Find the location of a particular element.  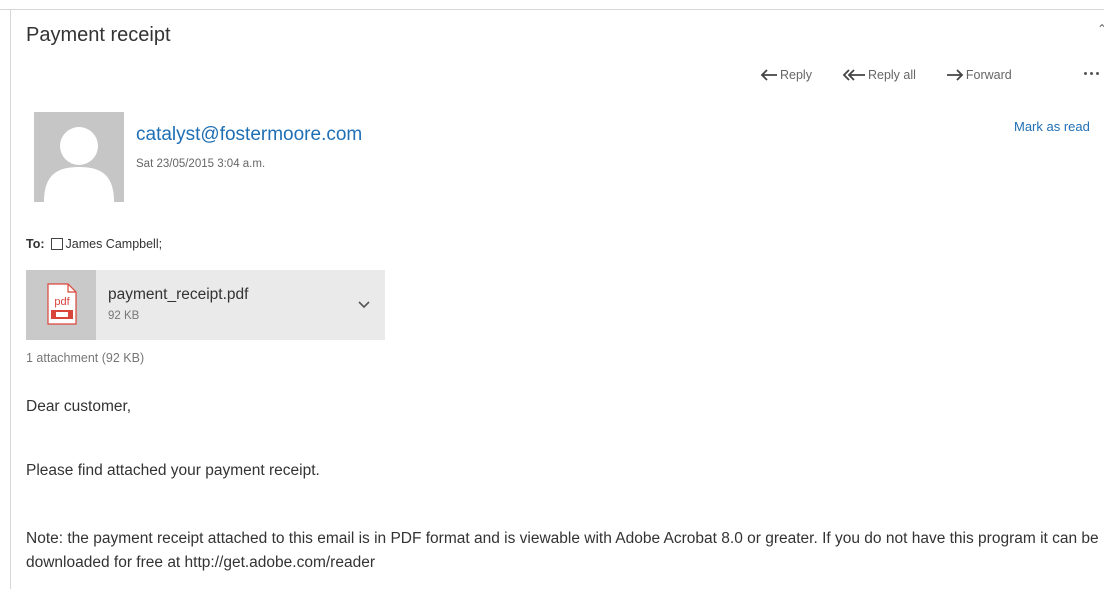

reply-all-label: Reply all is located at coordinates (891, 75).